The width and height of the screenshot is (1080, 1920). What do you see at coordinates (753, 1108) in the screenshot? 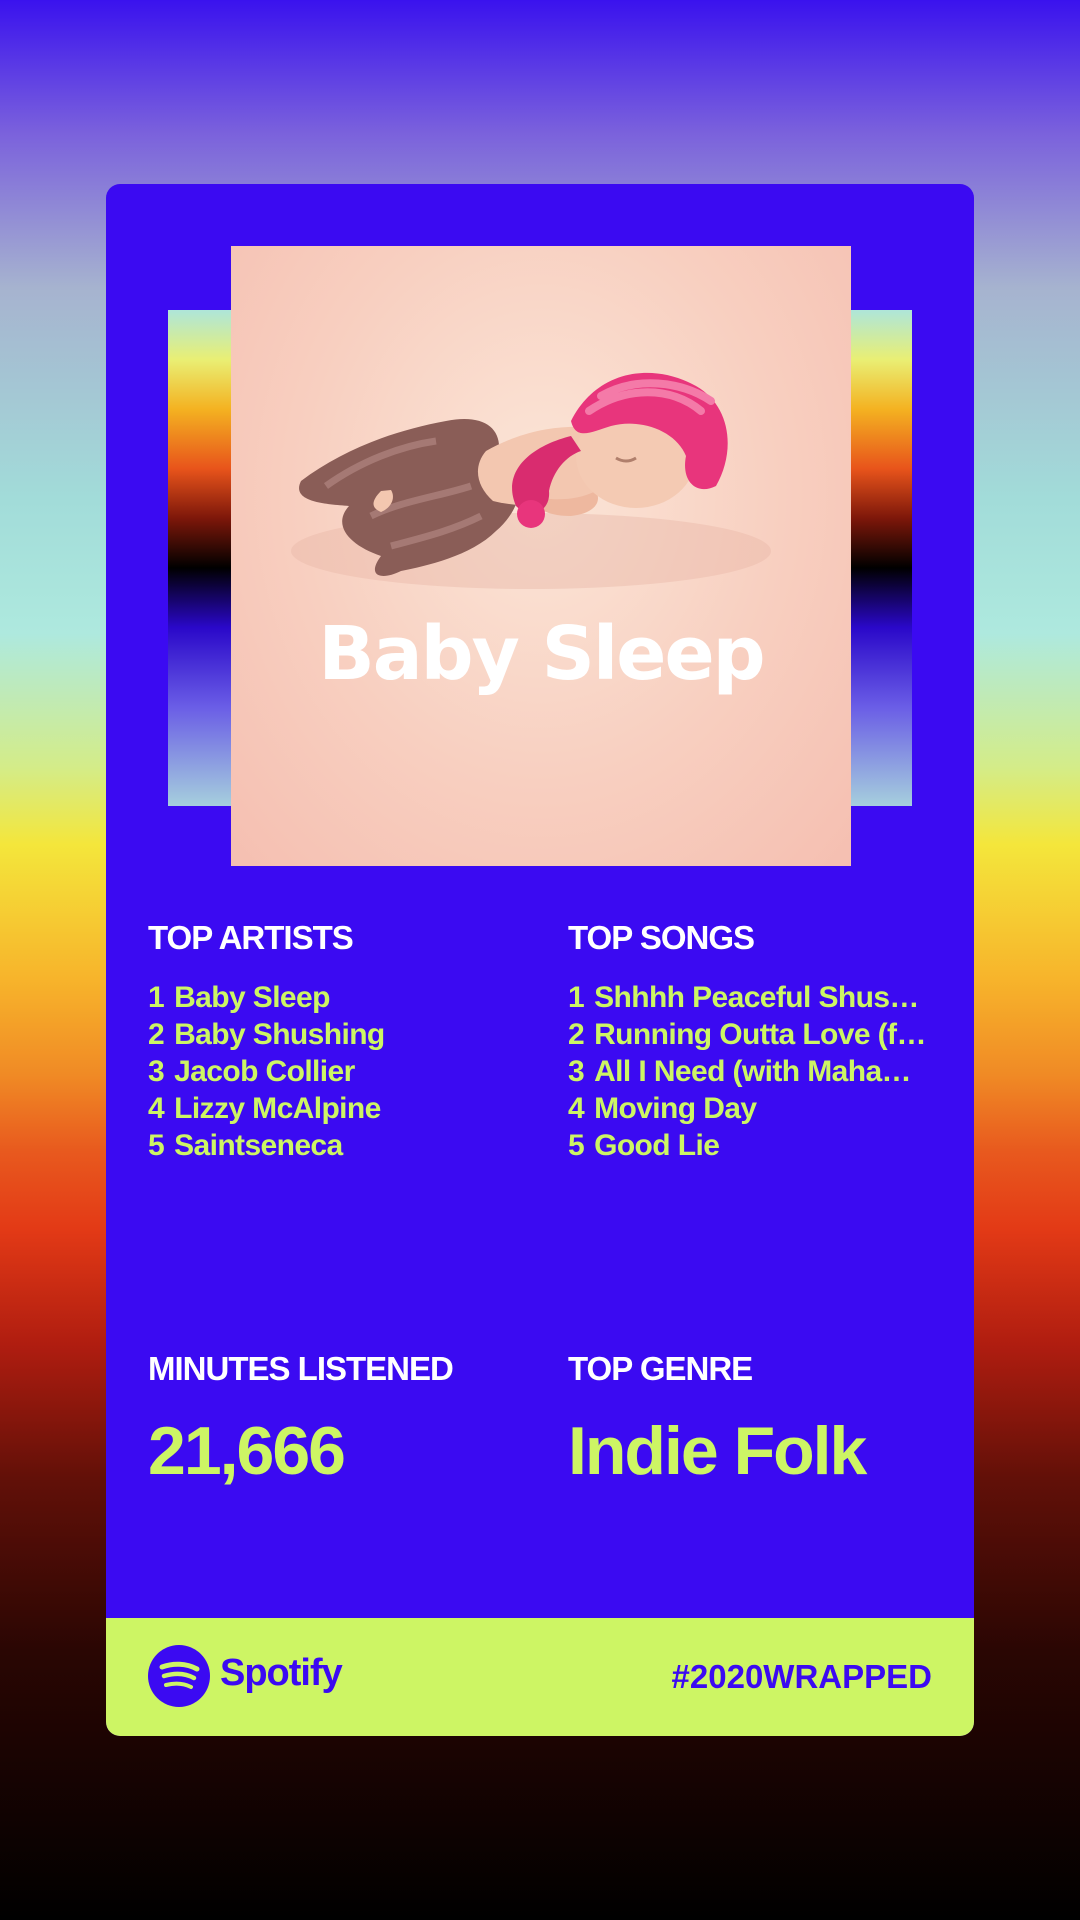
I see `list-item: 4 Moving Day` at bounding box center [753, 1108].